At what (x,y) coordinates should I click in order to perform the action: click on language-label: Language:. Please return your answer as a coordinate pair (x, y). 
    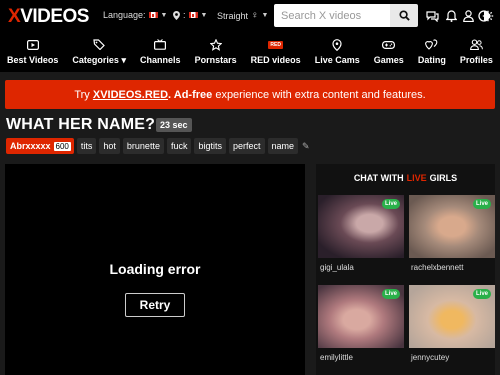
    Looking at the image, I should click on (124, 15).